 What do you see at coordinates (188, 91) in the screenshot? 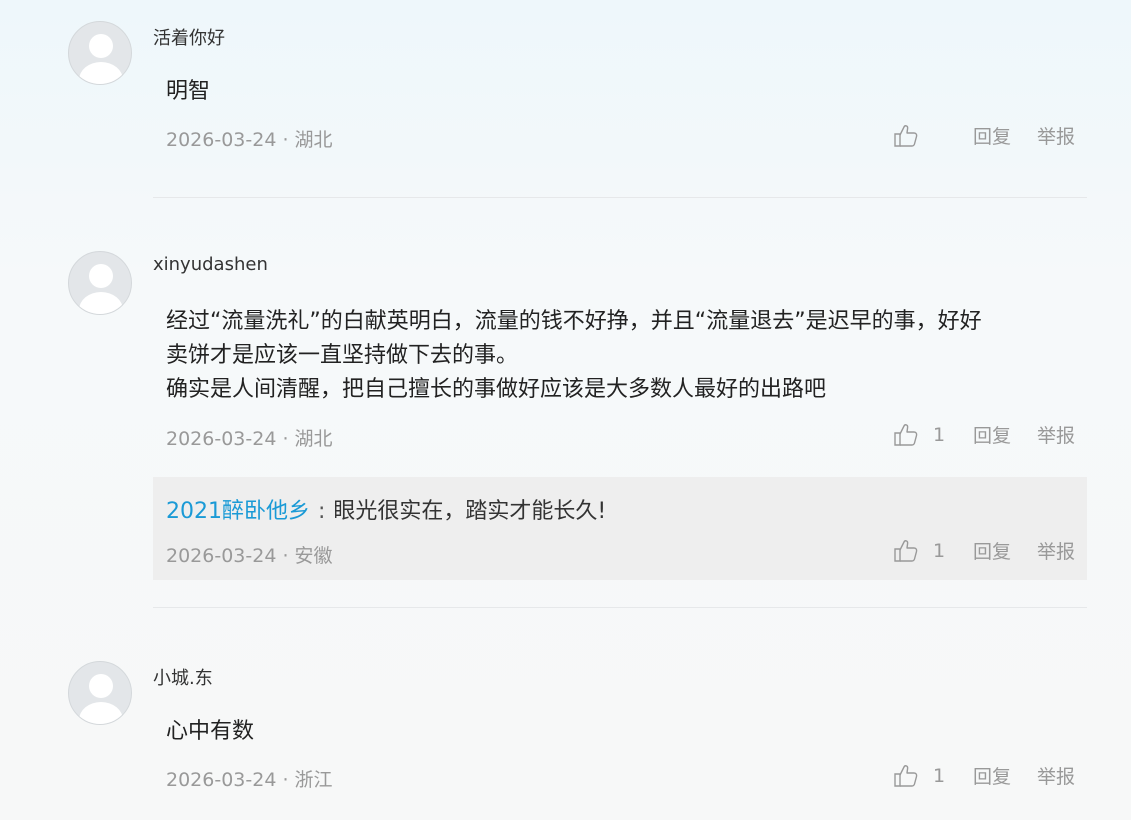
I see `comment-content-line: 明智` at bounding box center [188, 91].